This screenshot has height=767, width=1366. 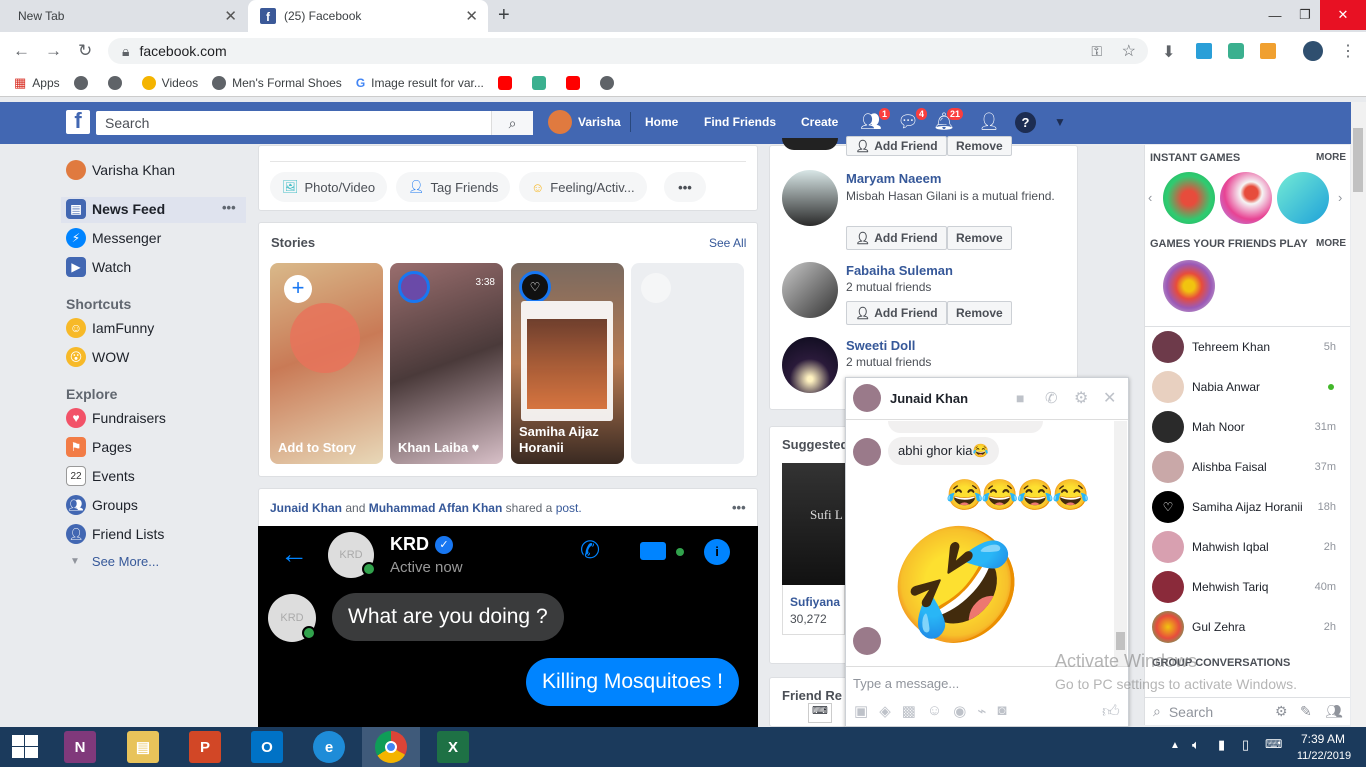 I want to click on page-scrollbar, so click(x=1358, y=414).